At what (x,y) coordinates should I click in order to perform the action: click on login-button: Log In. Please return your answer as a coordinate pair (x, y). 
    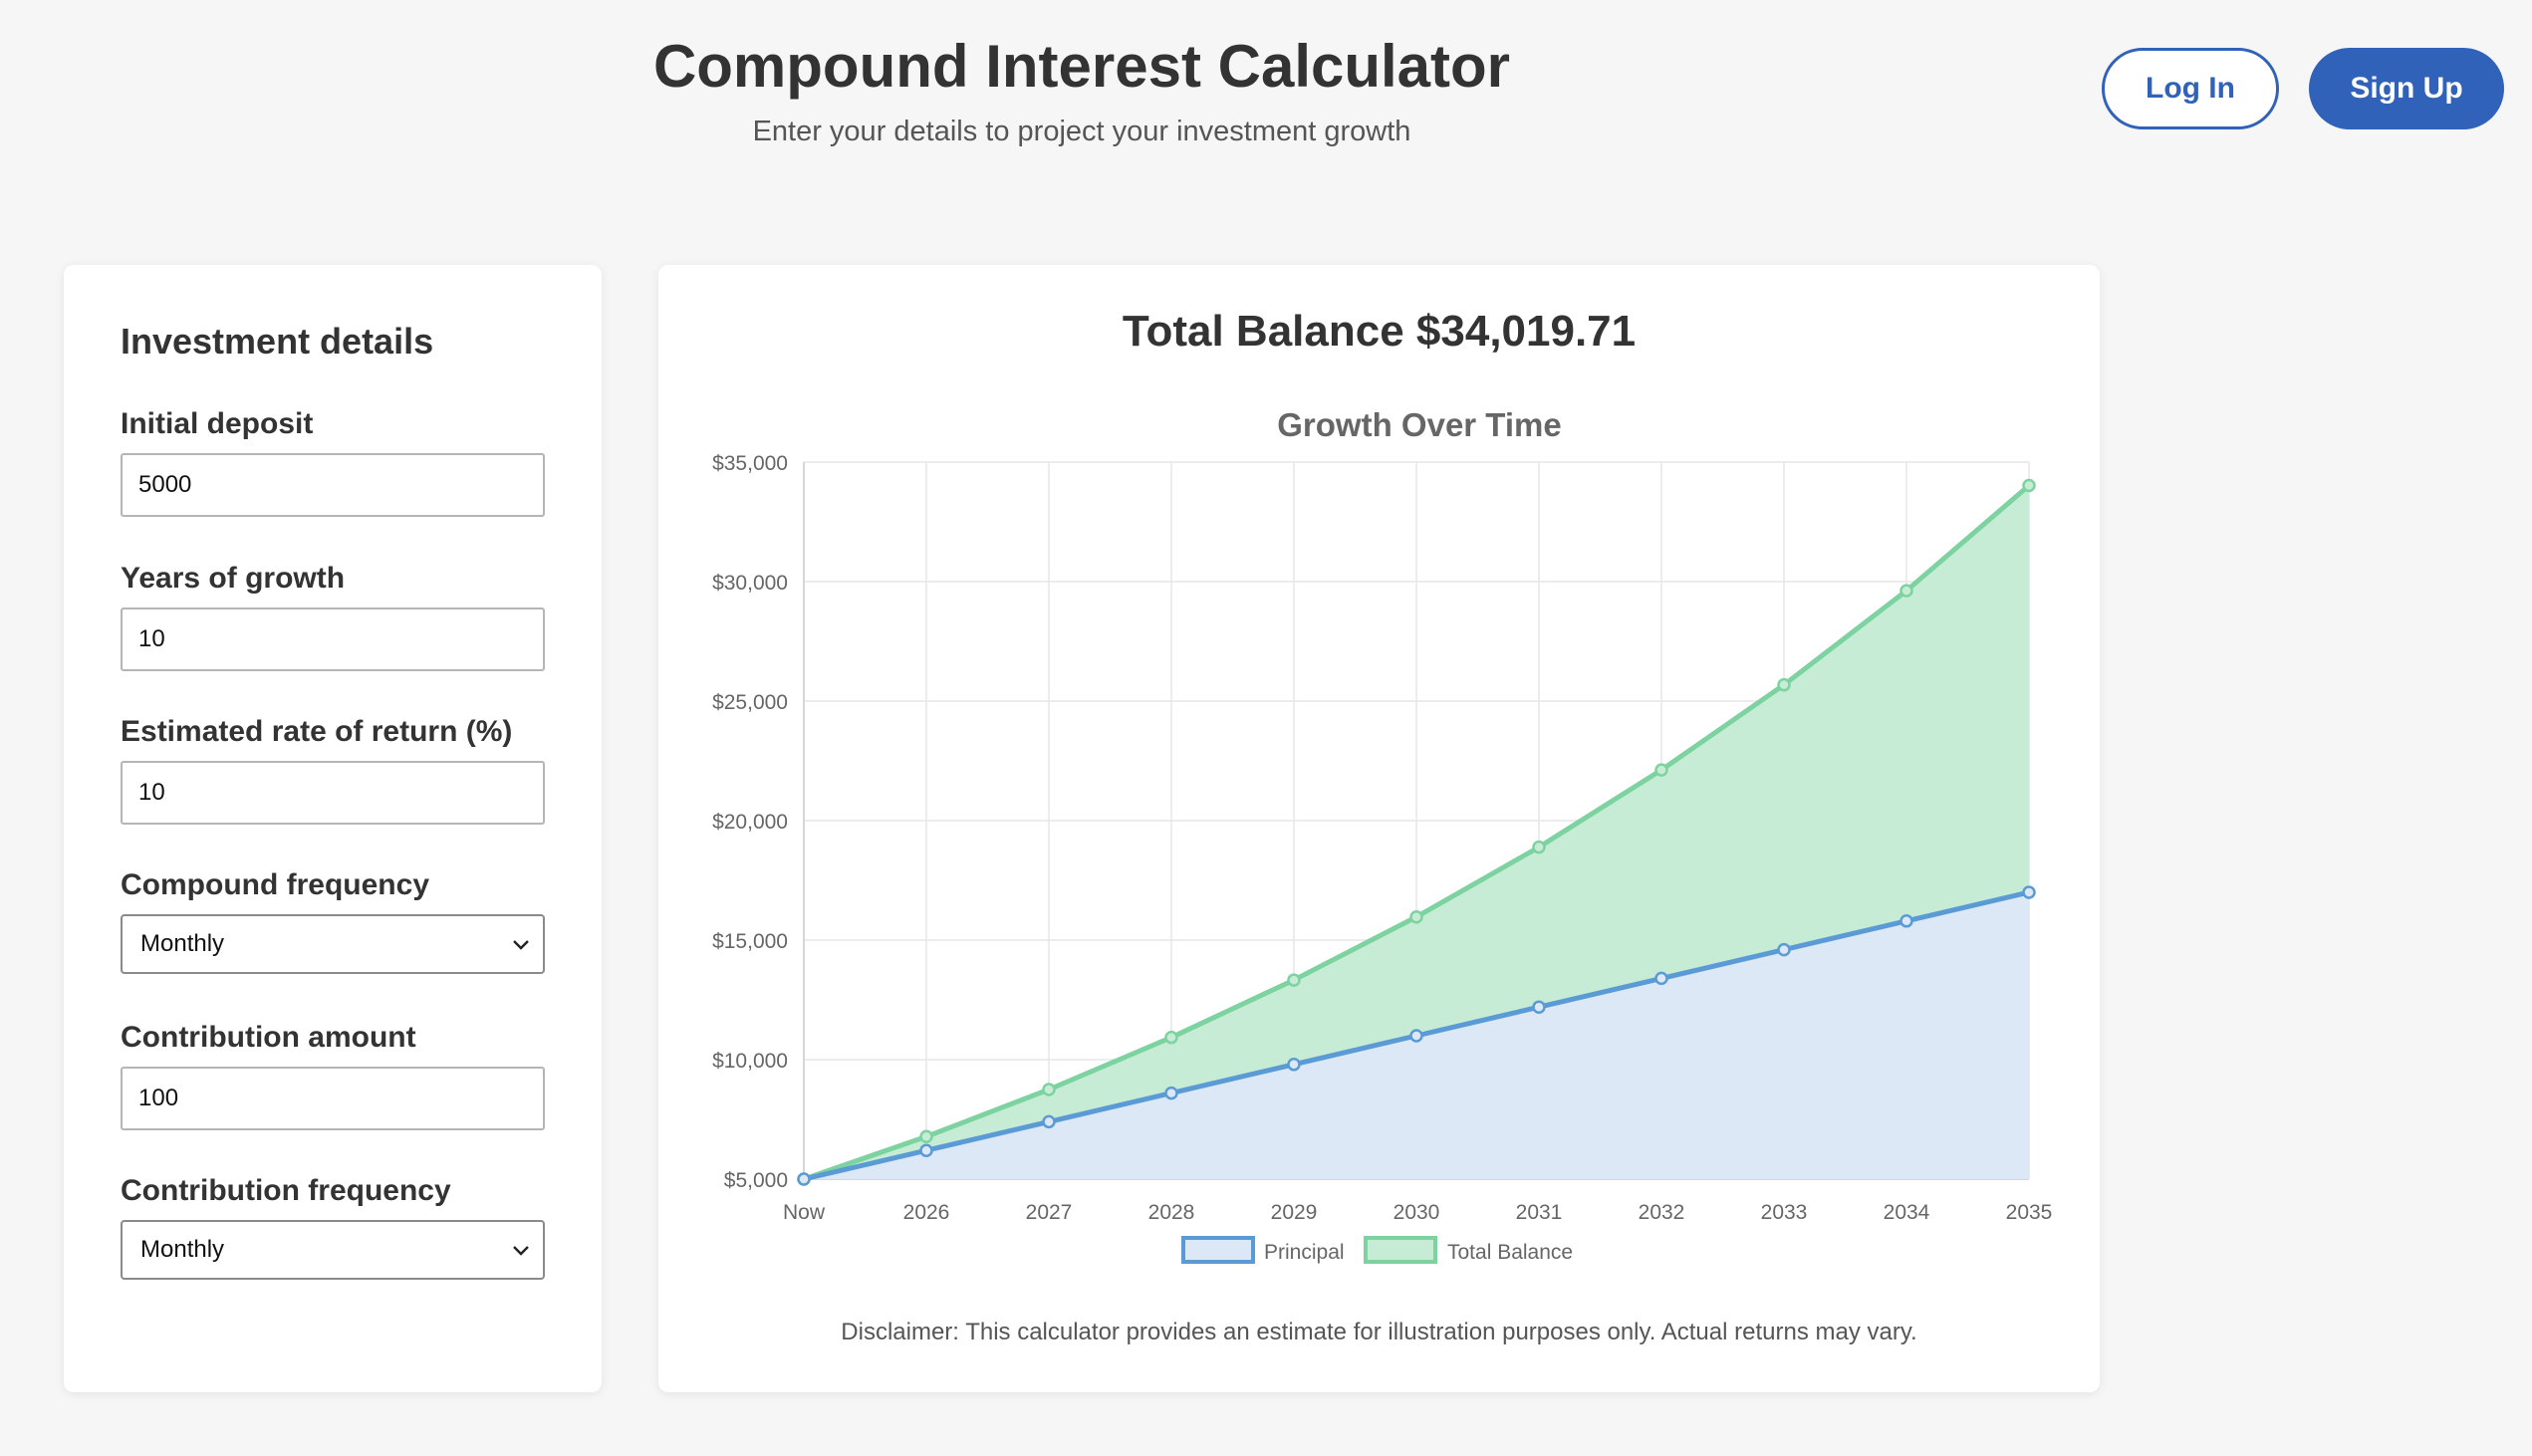
    Looking at the image, I should click on (2190, 88).